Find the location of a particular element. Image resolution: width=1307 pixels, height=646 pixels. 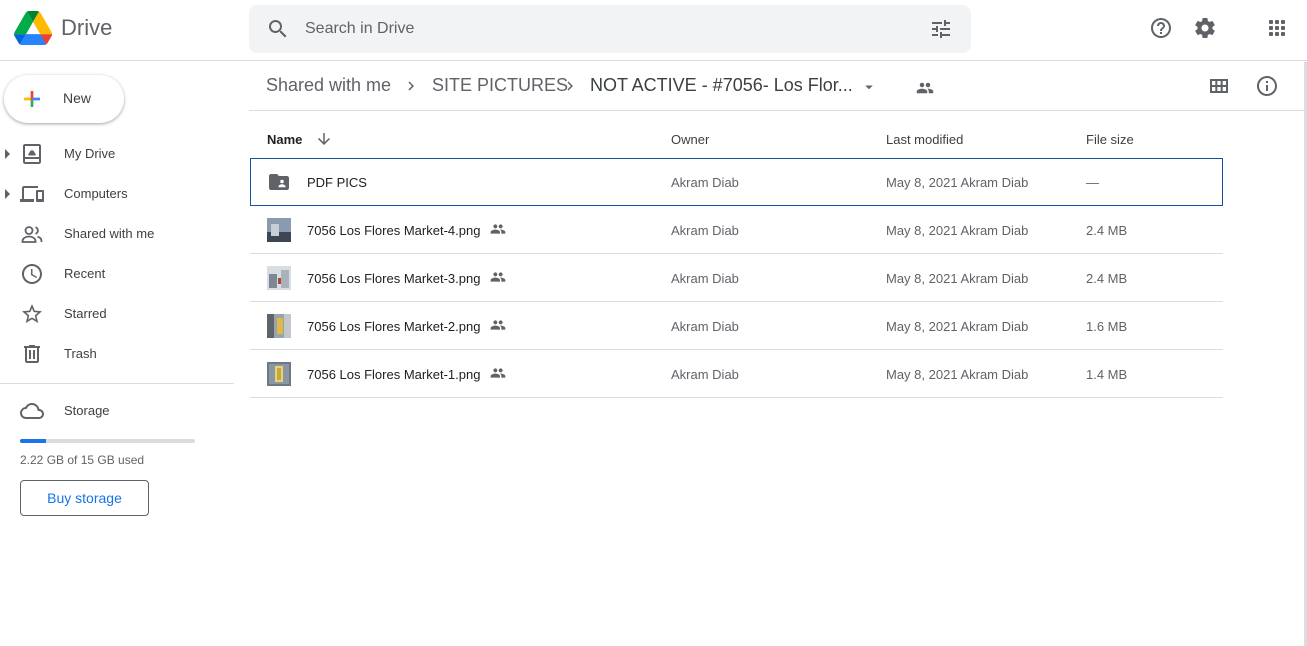

storage-progress-bar is located at coordinates (107, 441).